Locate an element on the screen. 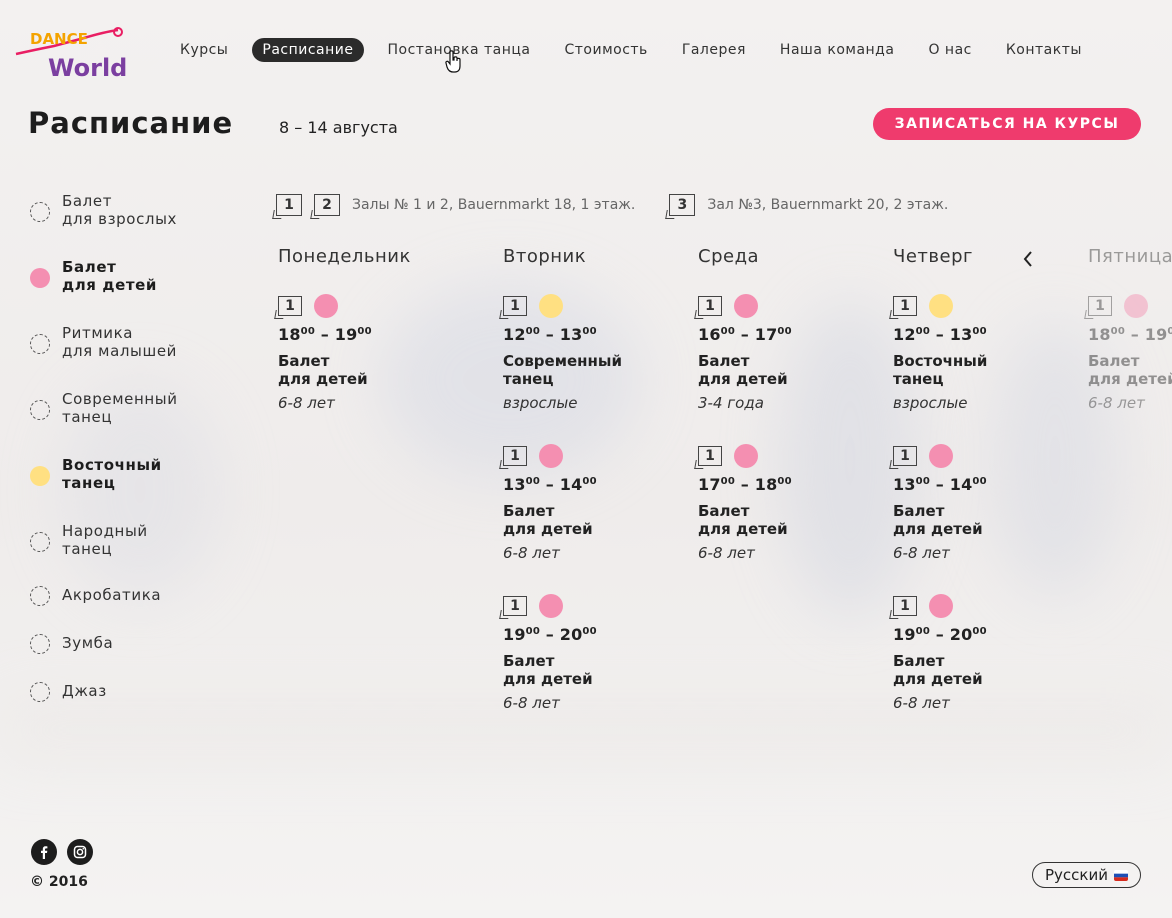  nav-item: Стоимость is located at coordinates (605, 50).